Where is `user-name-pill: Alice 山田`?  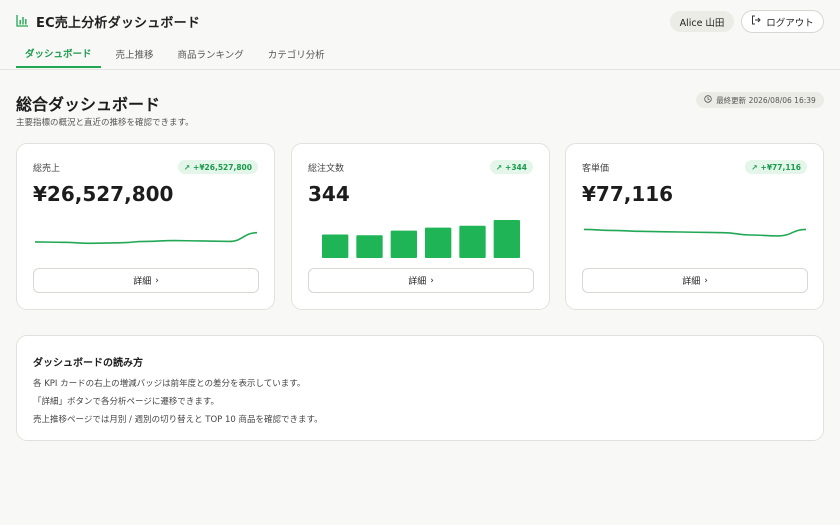
user-name-pill: Alice 山田 is located at coordinates (702, 21).